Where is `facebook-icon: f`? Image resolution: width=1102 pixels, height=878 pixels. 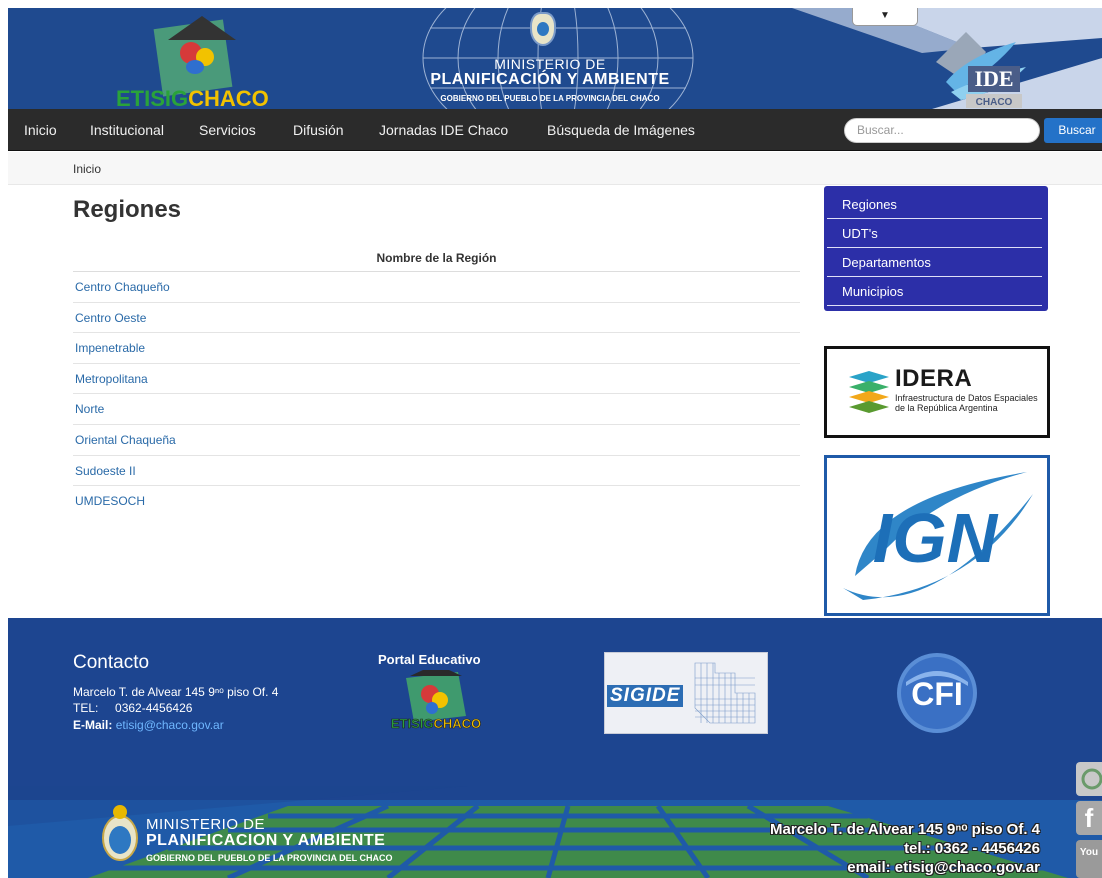 facebook-icon: f is located at coordinates (1089, 818).